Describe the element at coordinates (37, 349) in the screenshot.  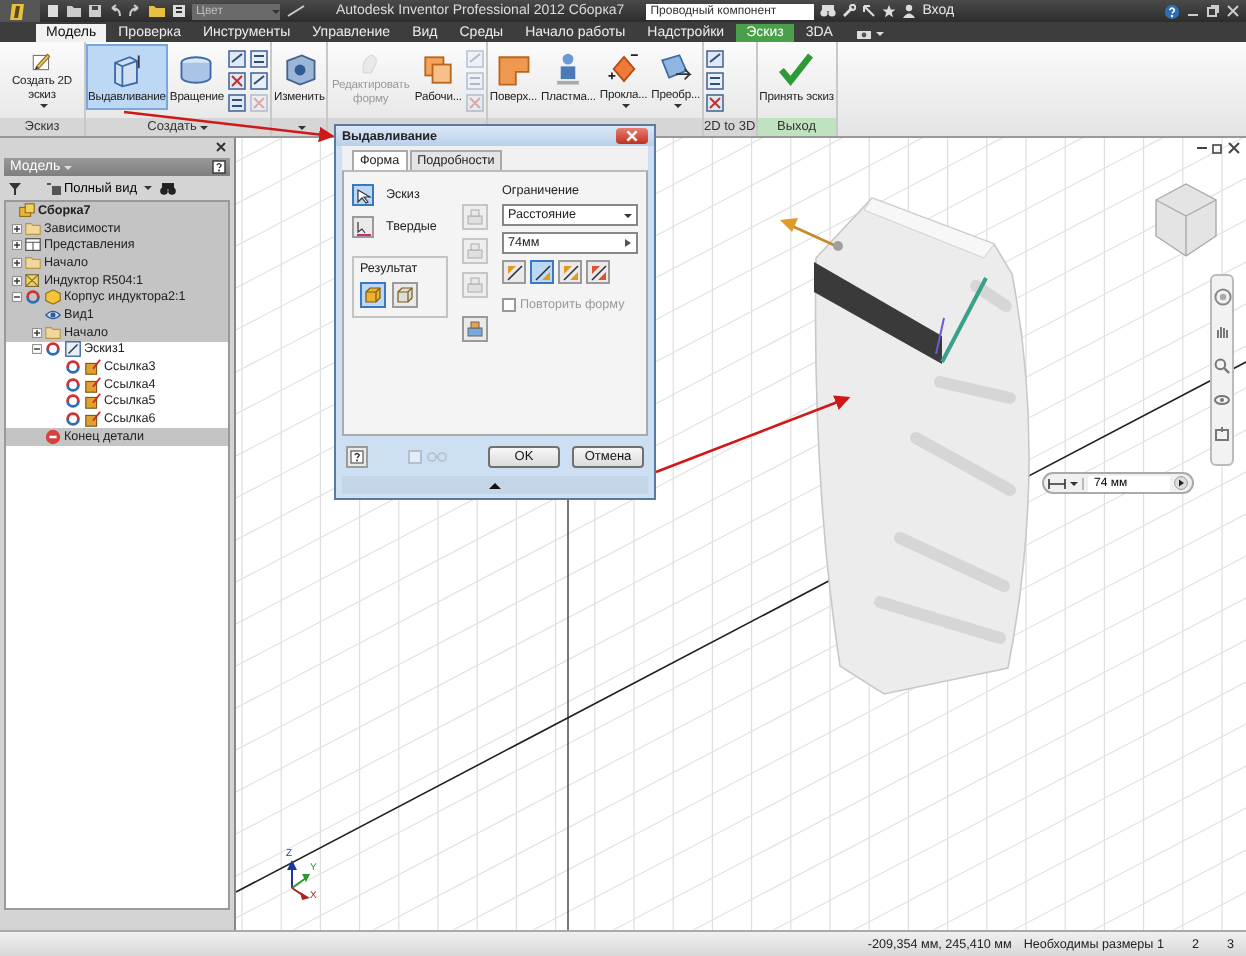
I see `expand-toggle-icon` at that location.